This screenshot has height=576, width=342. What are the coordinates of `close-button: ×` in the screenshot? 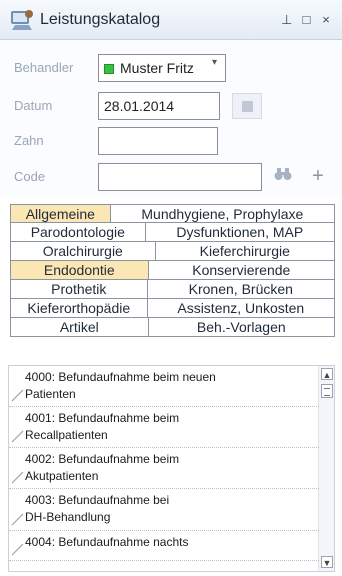 It's located at (326, 19).